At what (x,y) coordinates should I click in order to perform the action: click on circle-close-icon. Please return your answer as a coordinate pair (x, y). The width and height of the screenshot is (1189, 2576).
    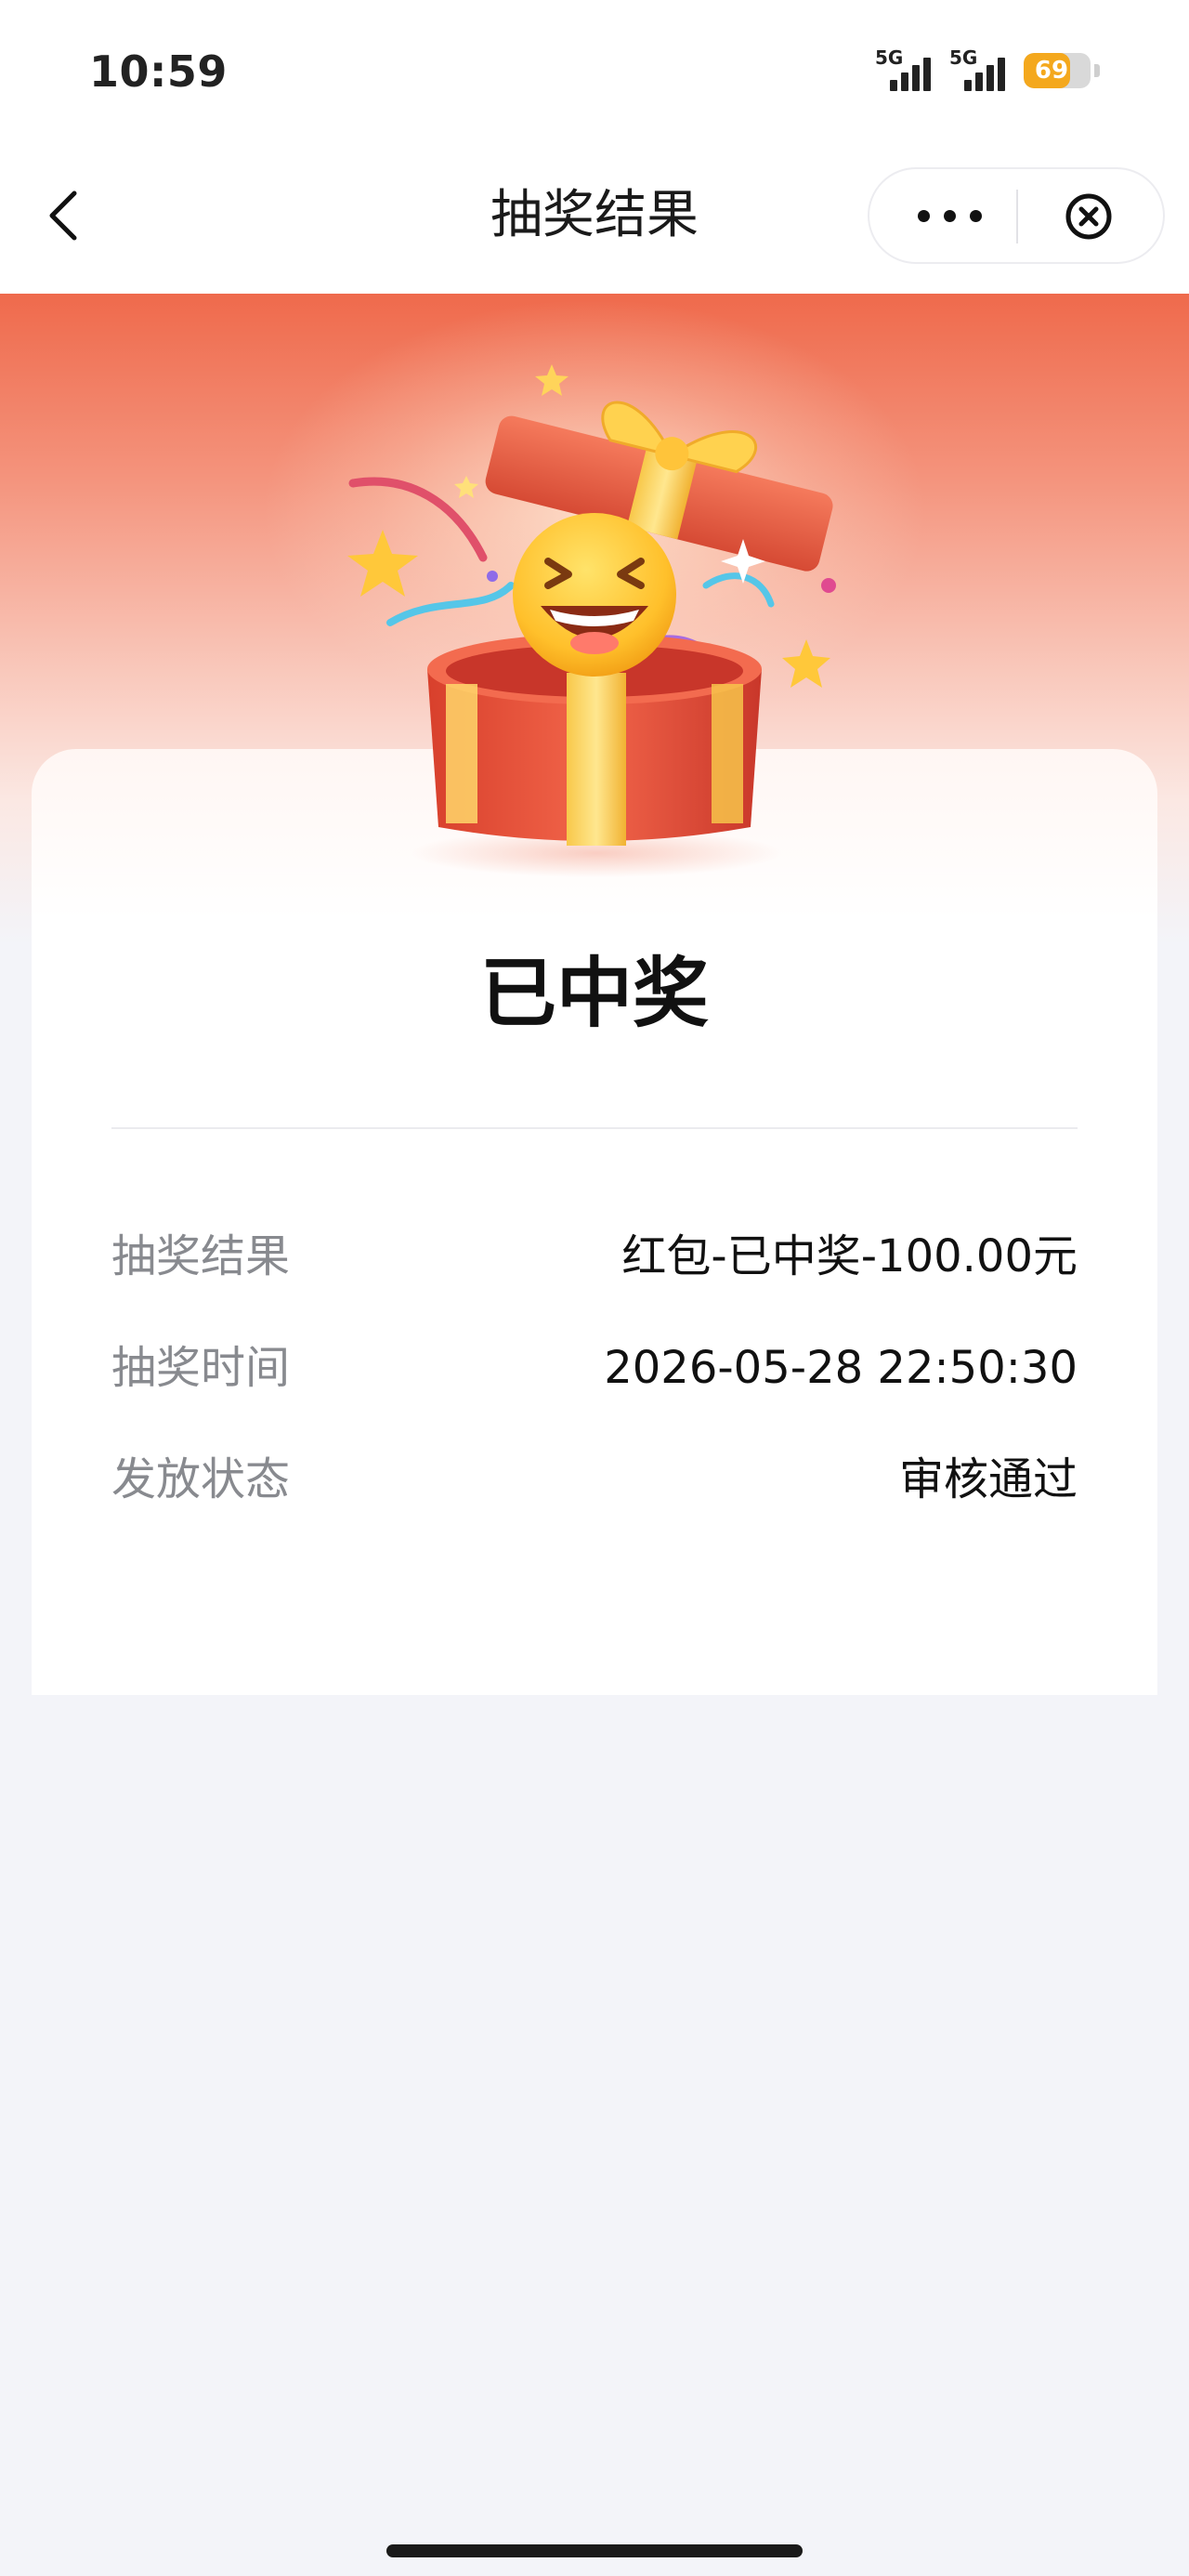
    Looking at the image, I should click on (1089, 216).